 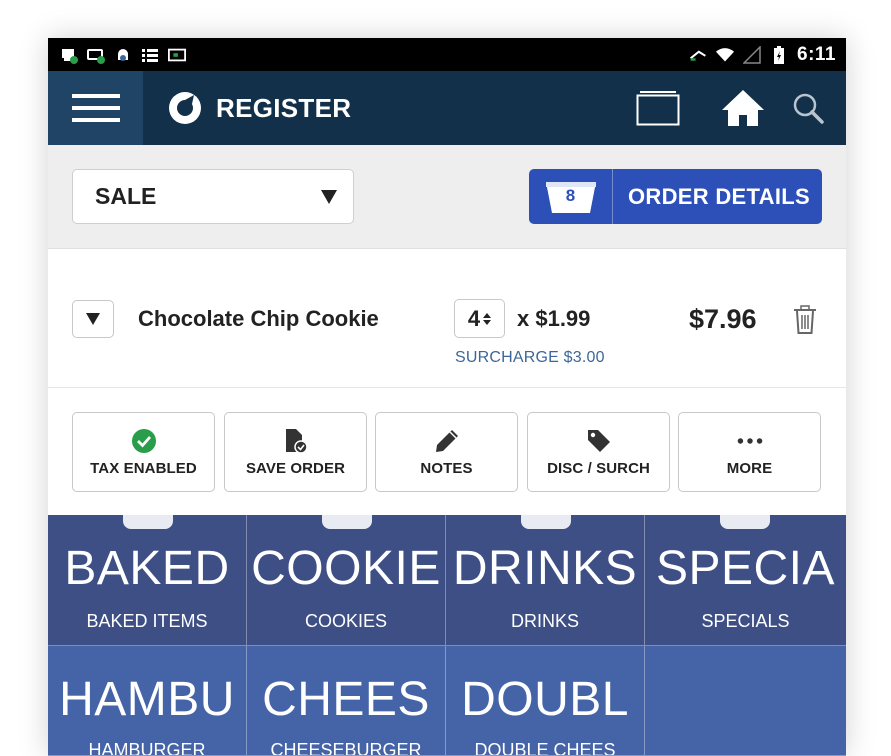 I want to click on notes-label: NOTES, so click(x=446, y=468).